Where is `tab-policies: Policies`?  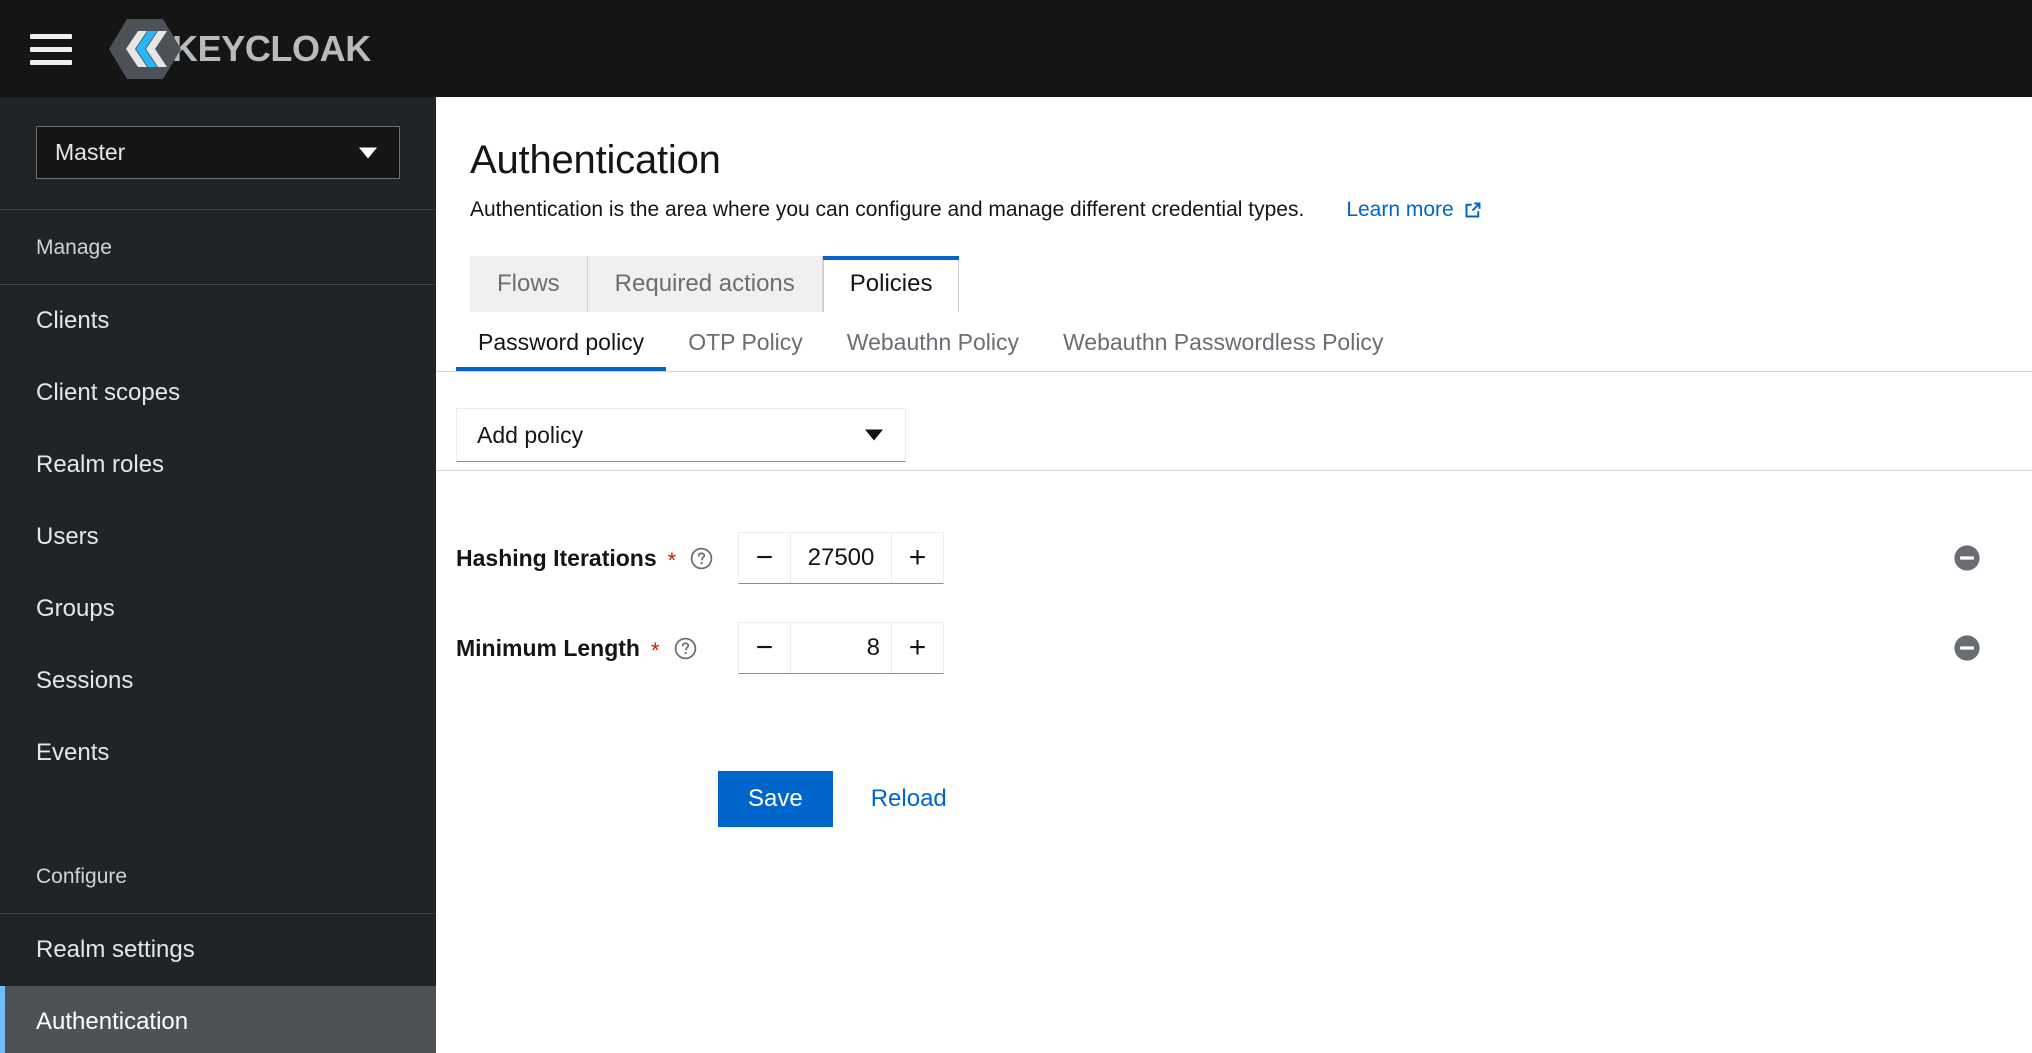 tab-policies: Policies is located at coordinates (891, 284).